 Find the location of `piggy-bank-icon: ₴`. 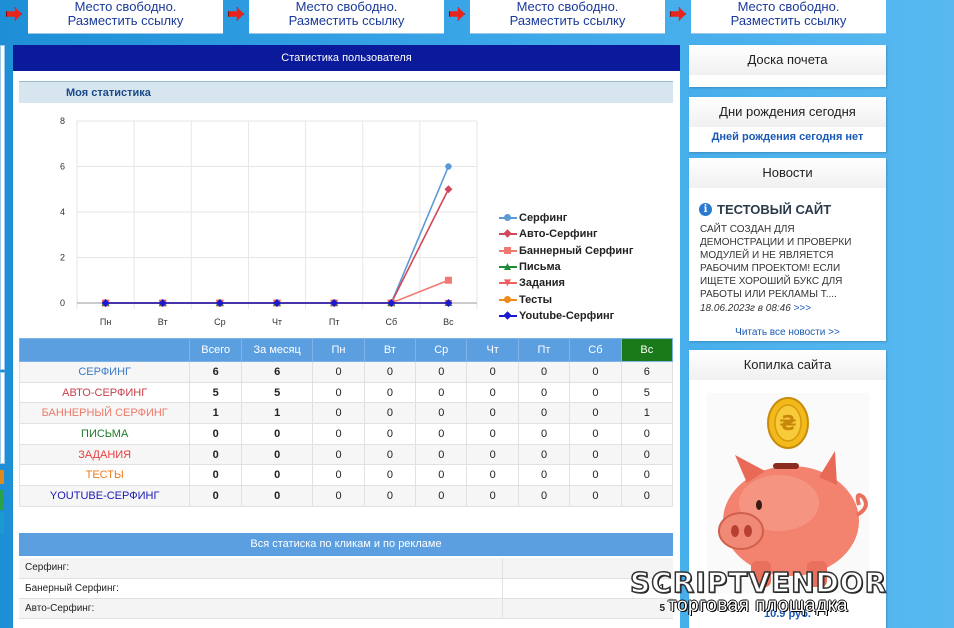

piggy-bank-icon: ₴ is located at coordinates (793, 492).